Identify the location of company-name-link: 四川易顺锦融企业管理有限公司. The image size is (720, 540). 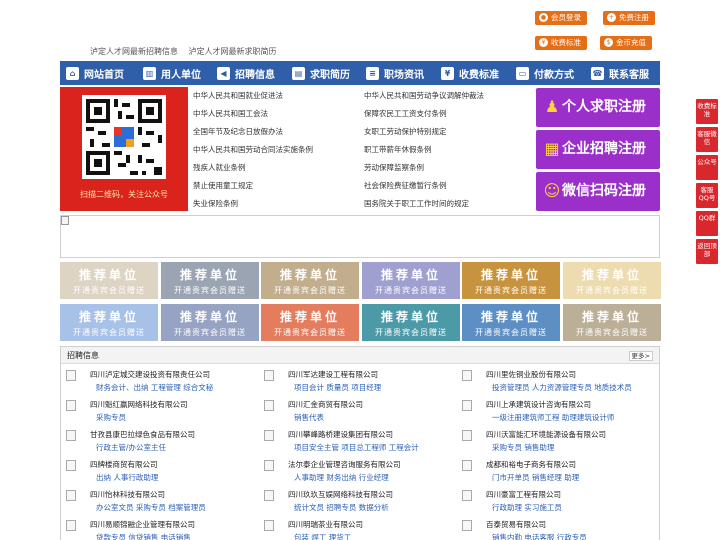
(142, 524).